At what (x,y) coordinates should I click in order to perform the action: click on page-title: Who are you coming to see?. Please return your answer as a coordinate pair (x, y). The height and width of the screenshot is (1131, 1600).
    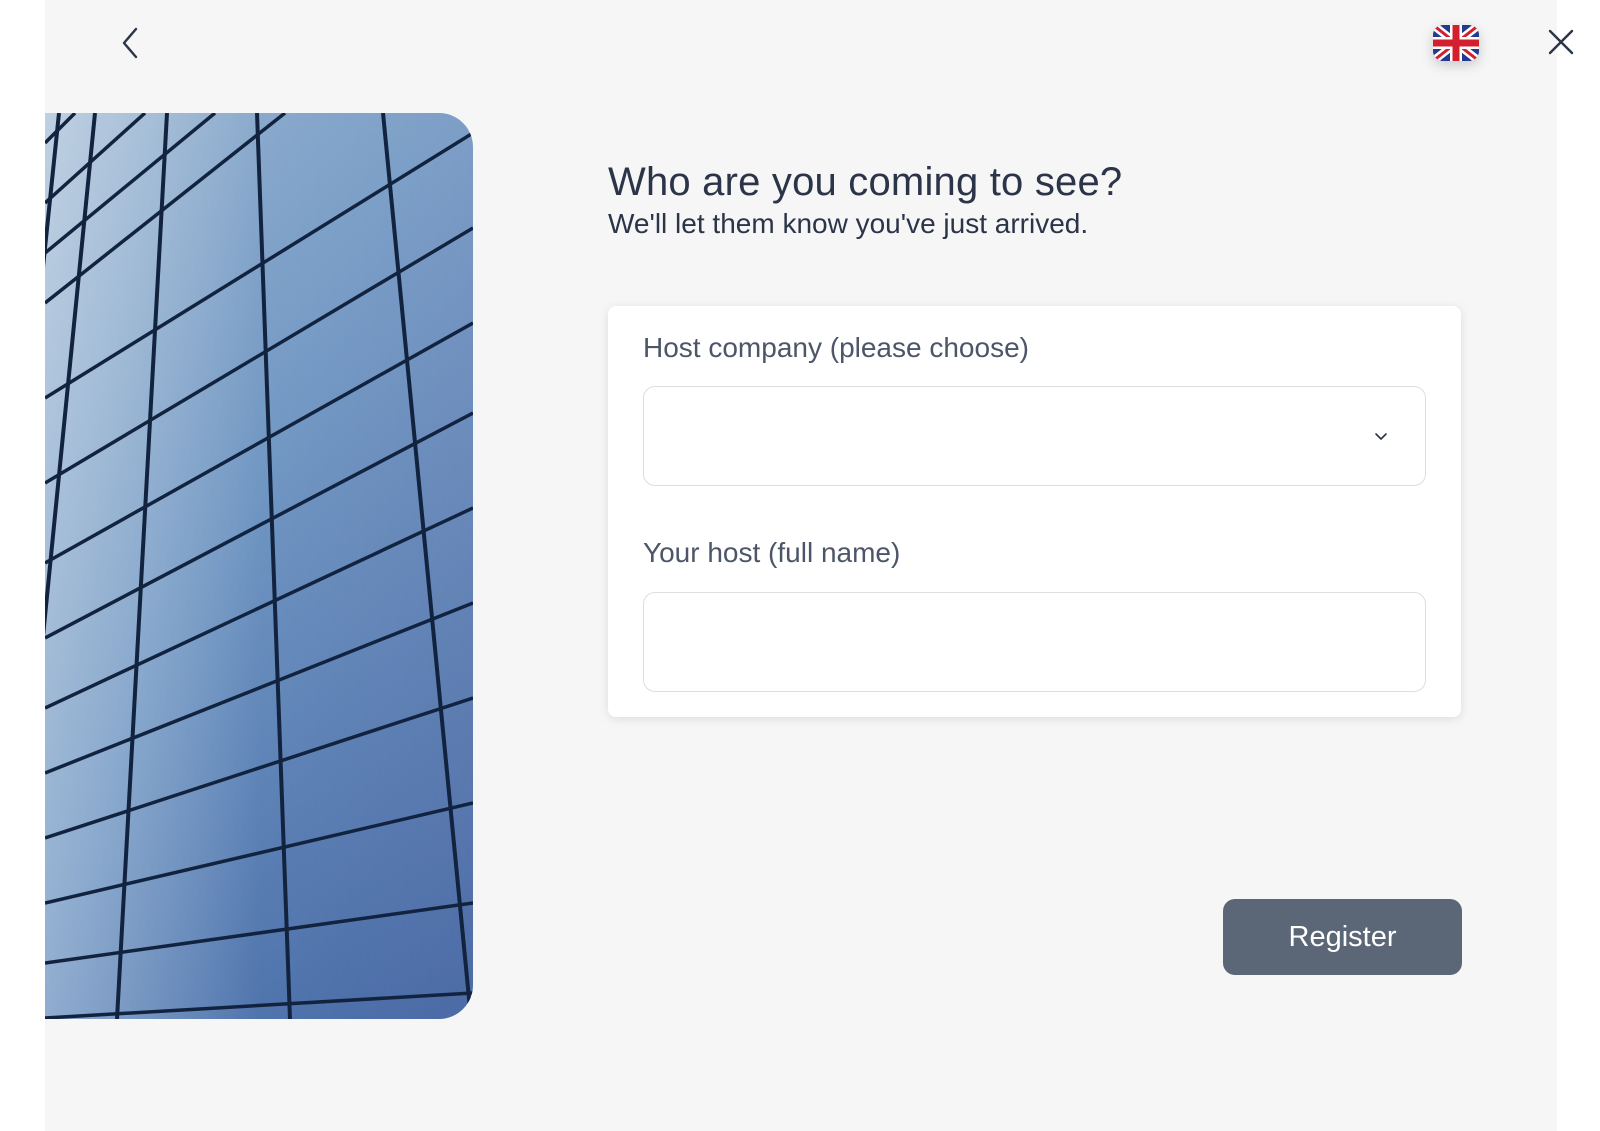
    Looking at the image, I should click on (865, 182).